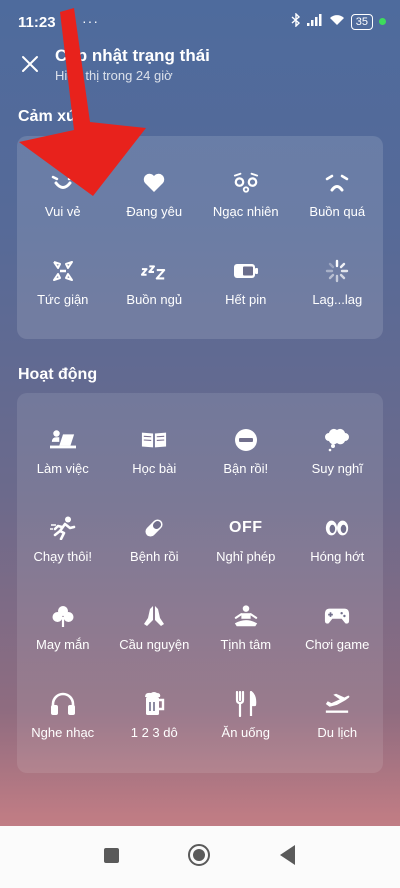 The image size is (400, 888). I want to click on section-title-emotions: Cảm xúc, so click(51, 116).